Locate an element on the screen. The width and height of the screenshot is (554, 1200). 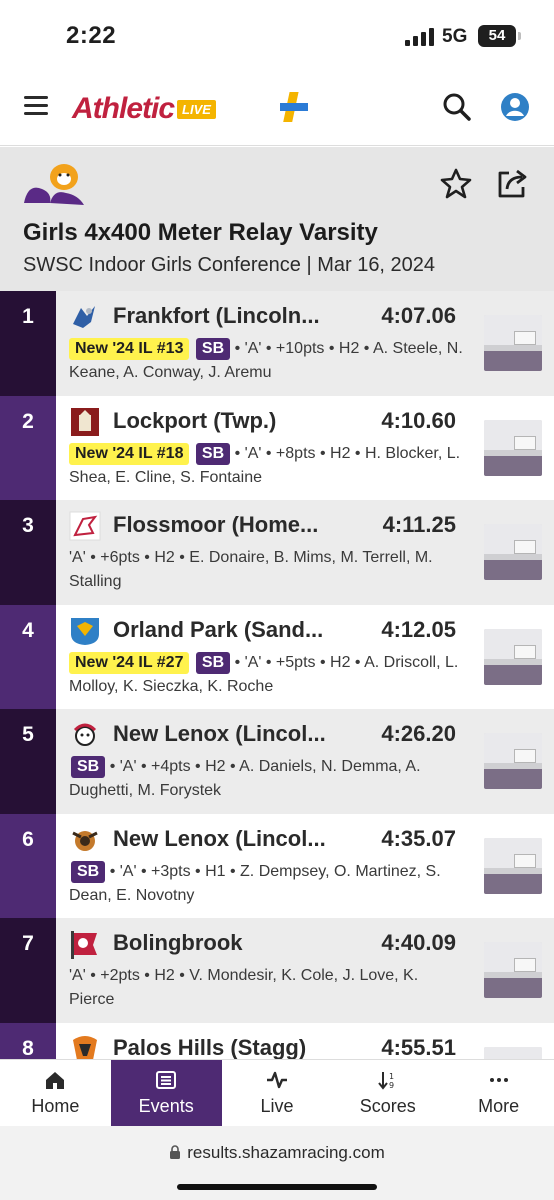
result-row: 8 Palos Hills (Stagg) 4:55.51 is located at coordinates (277, 1041).